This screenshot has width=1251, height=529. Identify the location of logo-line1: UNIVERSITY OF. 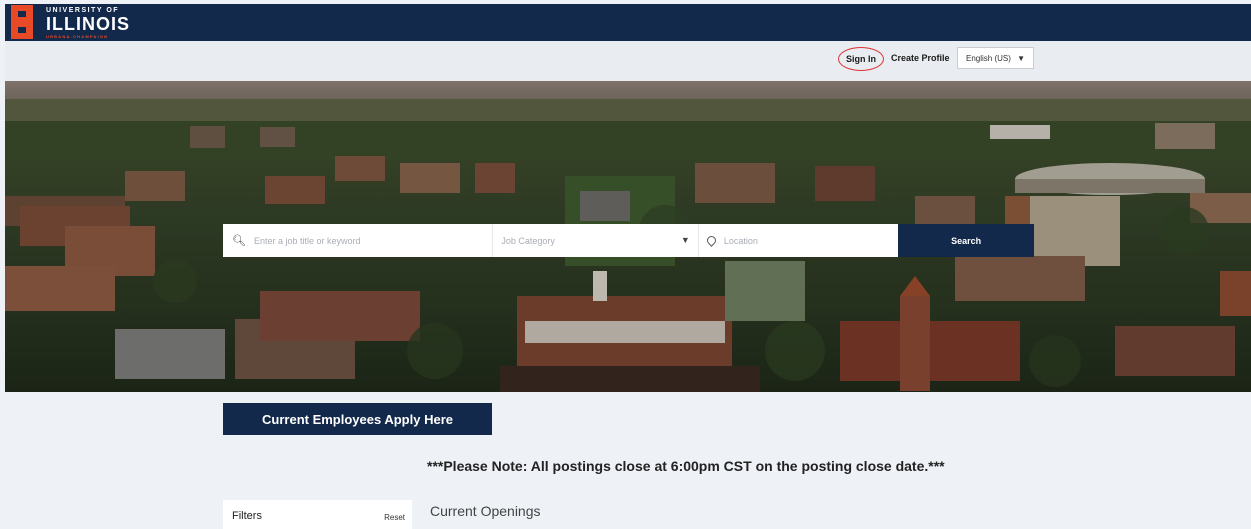
(83, 10).